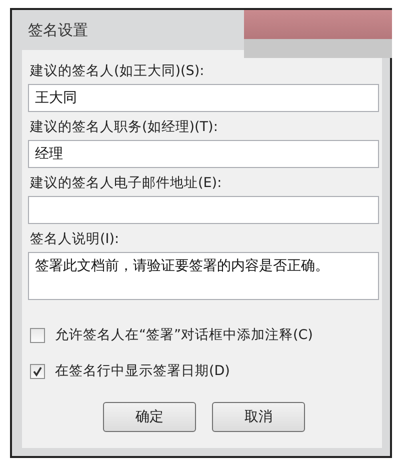 The width and height of the screenshot is (403, 470). I want to click on input-field: 经理, so click(203, 154).